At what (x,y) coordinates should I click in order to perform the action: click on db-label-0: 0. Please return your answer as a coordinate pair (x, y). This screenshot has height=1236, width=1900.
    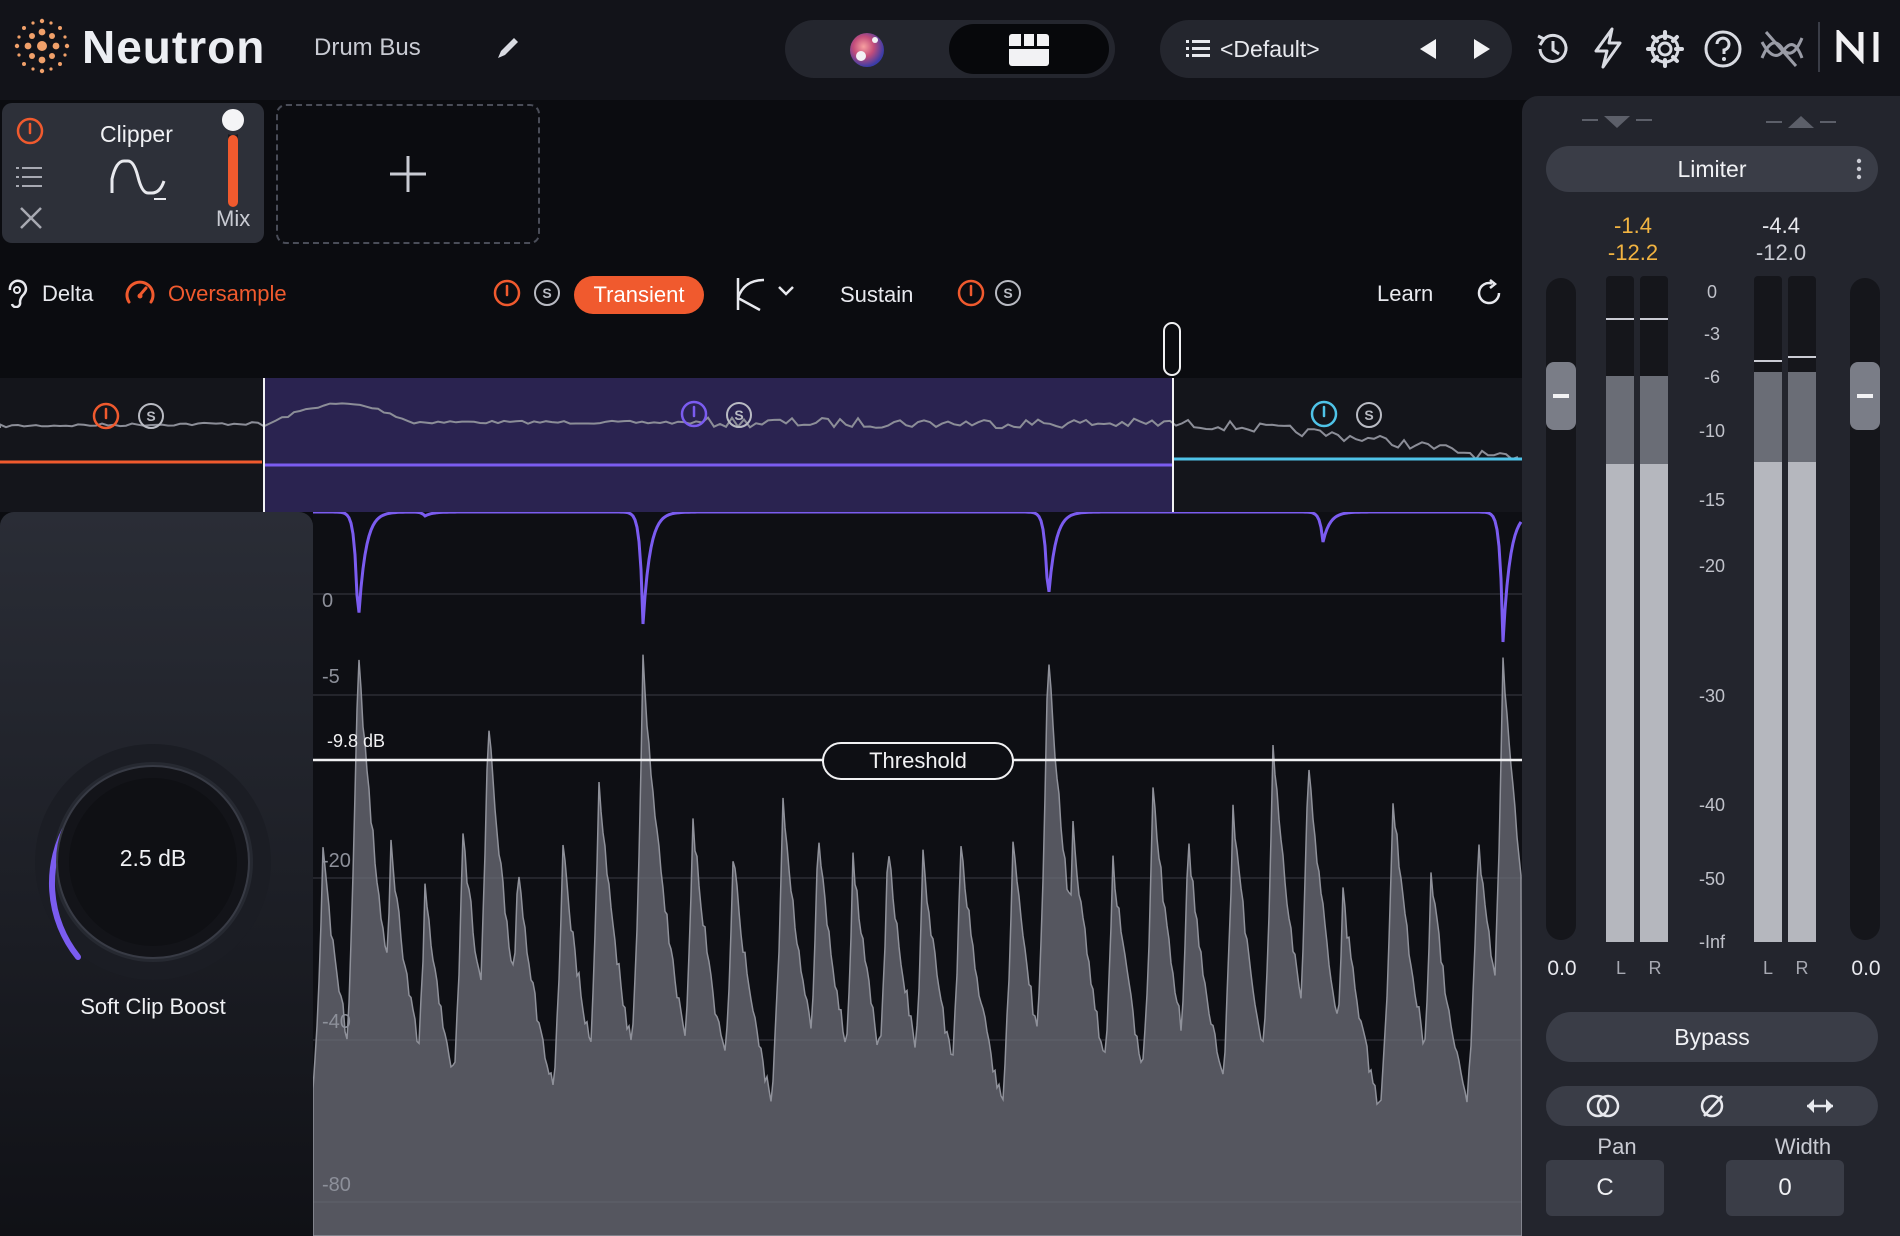
    Looking at the image, I should click on (328, 601).